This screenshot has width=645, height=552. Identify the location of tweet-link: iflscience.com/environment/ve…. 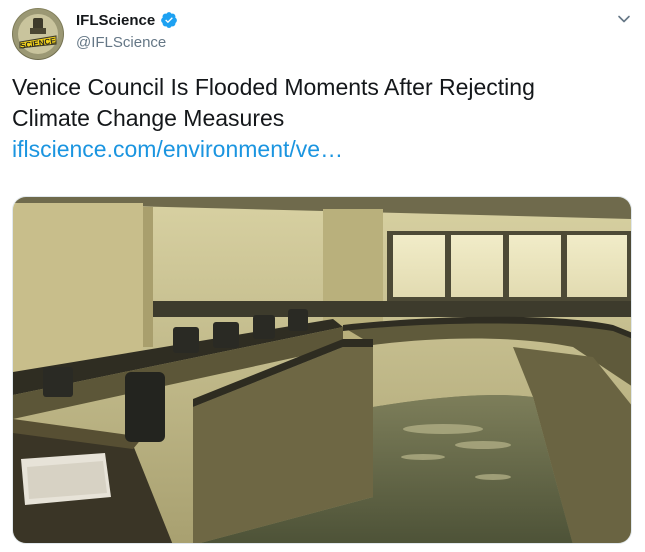
(312, 149).